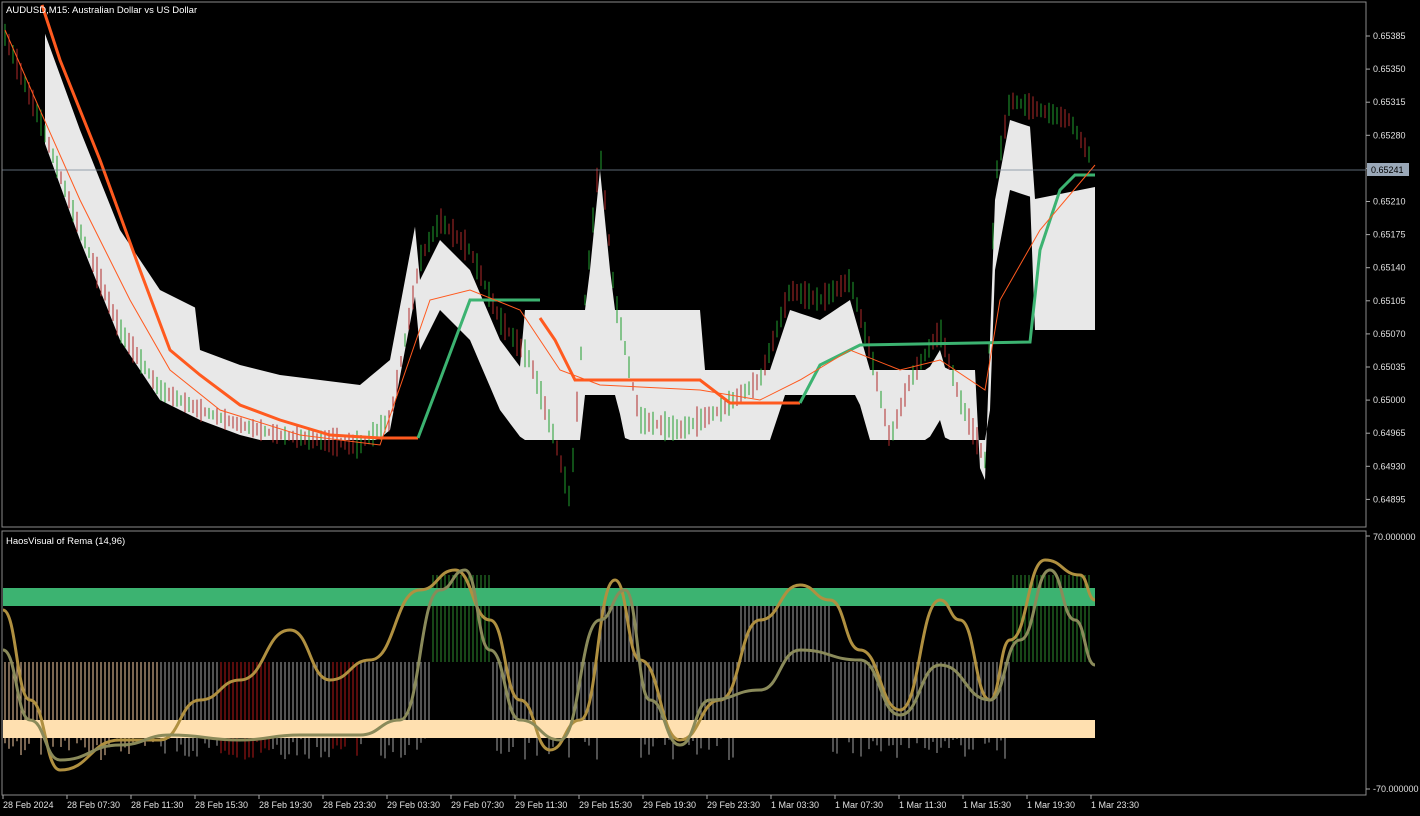 This screenshot has height=816, width=1420. Describe the element at coordinates (1389, 235) in the screenshot. I see `price-label: 0.65175` at that location.